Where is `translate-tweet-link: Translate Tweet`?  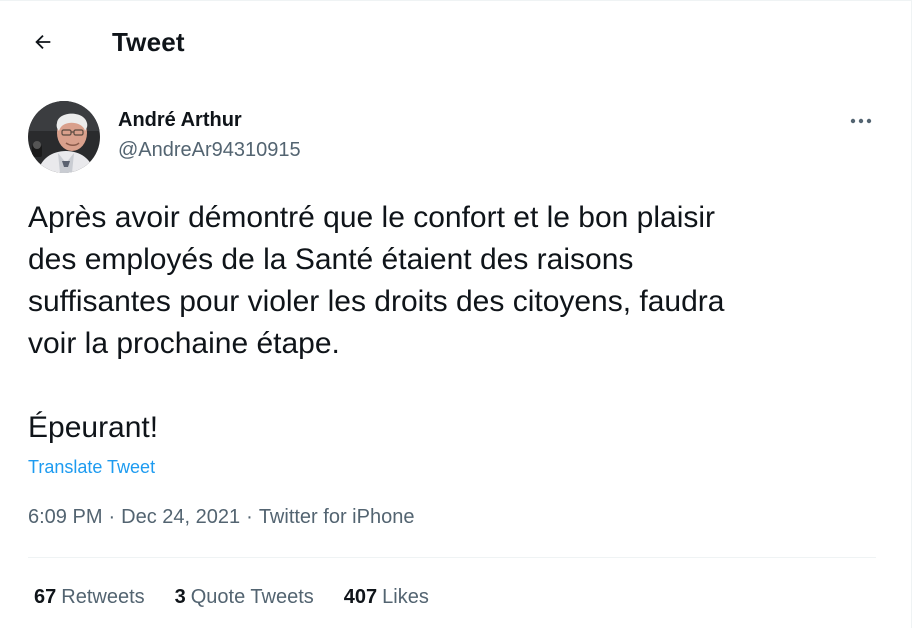
translate-tweet-link: Translate Tweet is located at coordinates (91, 467).